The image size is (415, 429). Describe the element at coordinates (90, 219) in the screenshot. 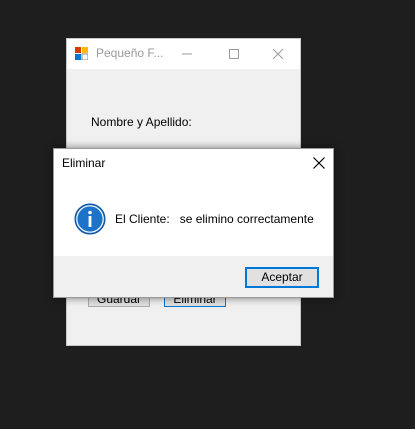

I see `info-icon` at that location.